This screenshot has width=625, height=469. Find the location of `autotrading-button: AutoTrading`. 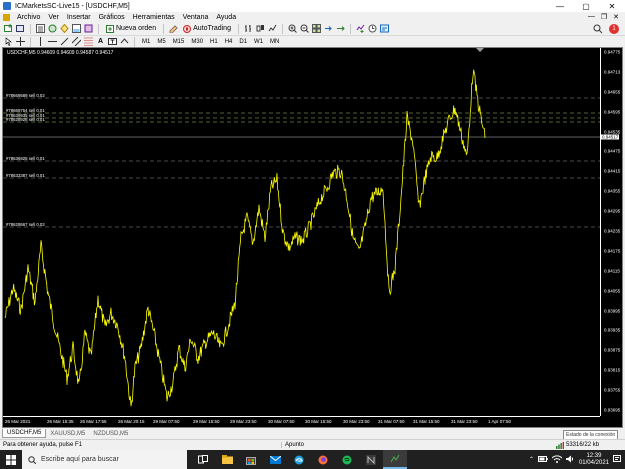

autotrading-button: AutoTrading is located at coordinates (207, 28).